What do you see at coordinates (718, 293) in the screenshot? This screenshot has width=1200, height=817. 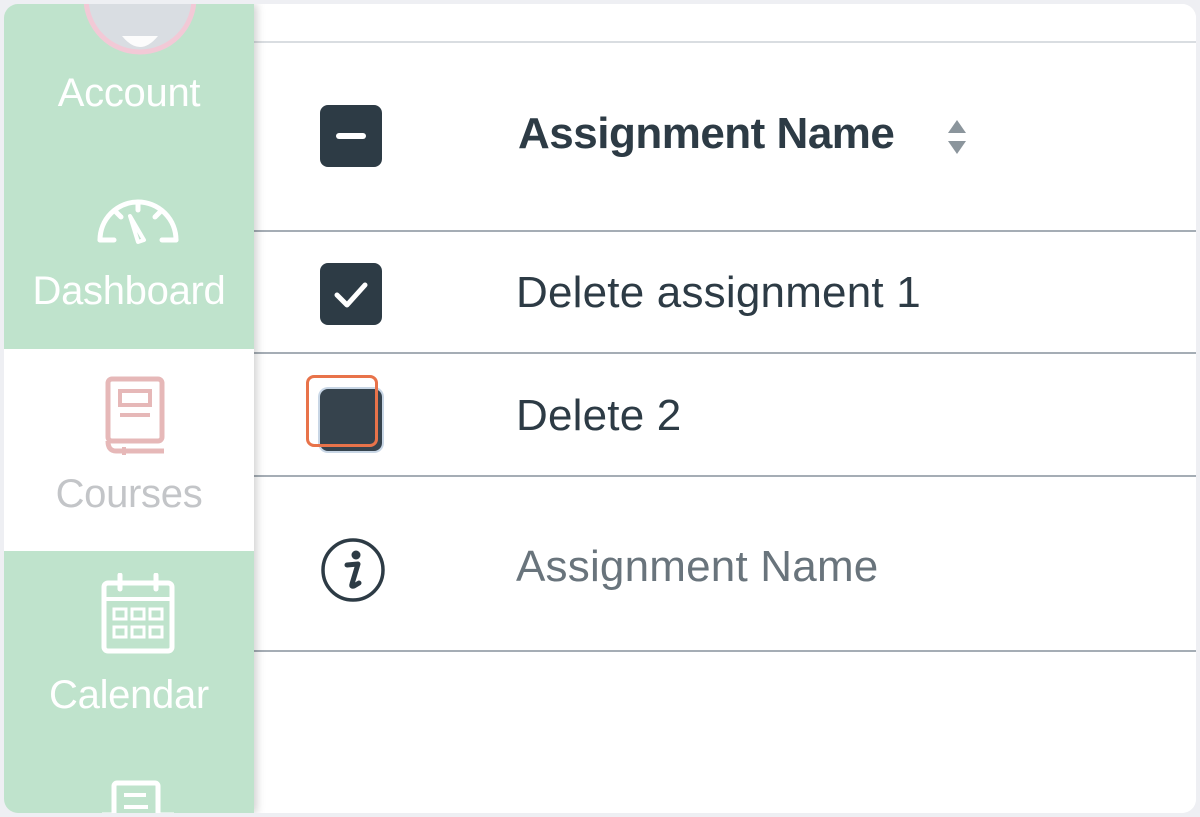 I see `assignment-name: Delete assignment 1` at bounding box center [718, 293].